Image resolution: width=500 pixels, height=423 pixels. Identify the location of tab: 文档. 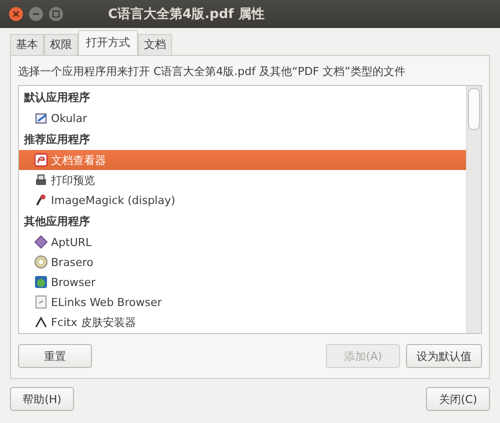
(155, 44).